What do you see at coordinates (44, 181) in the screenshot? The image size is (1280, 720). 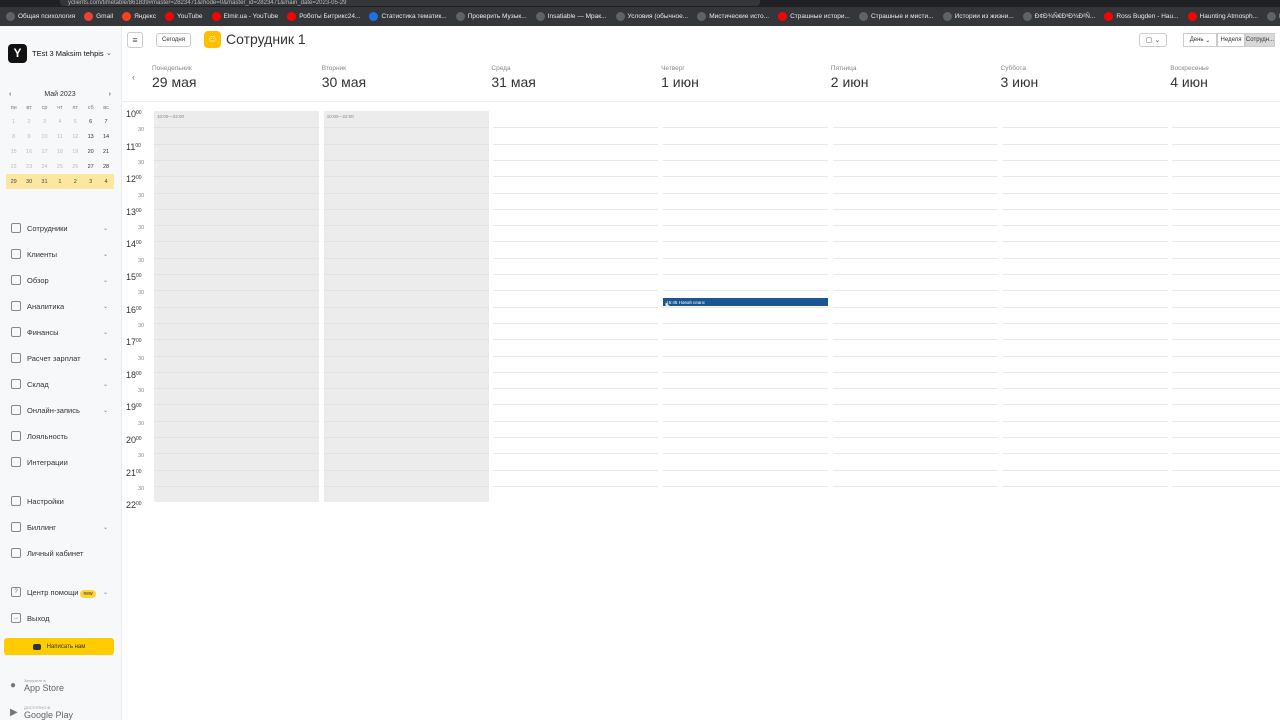 I see `mini-calendar-day: 31` at bounding box center [44, 181].